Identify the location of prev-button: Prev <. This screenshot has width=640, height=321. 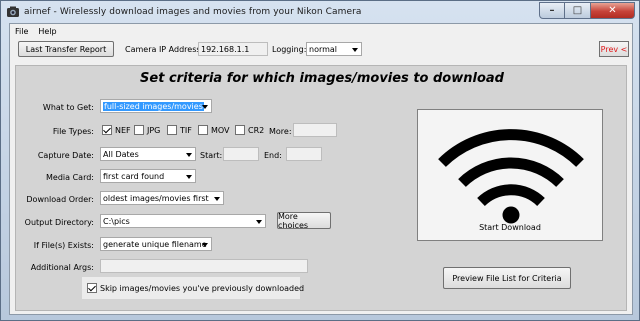
(614, 49).